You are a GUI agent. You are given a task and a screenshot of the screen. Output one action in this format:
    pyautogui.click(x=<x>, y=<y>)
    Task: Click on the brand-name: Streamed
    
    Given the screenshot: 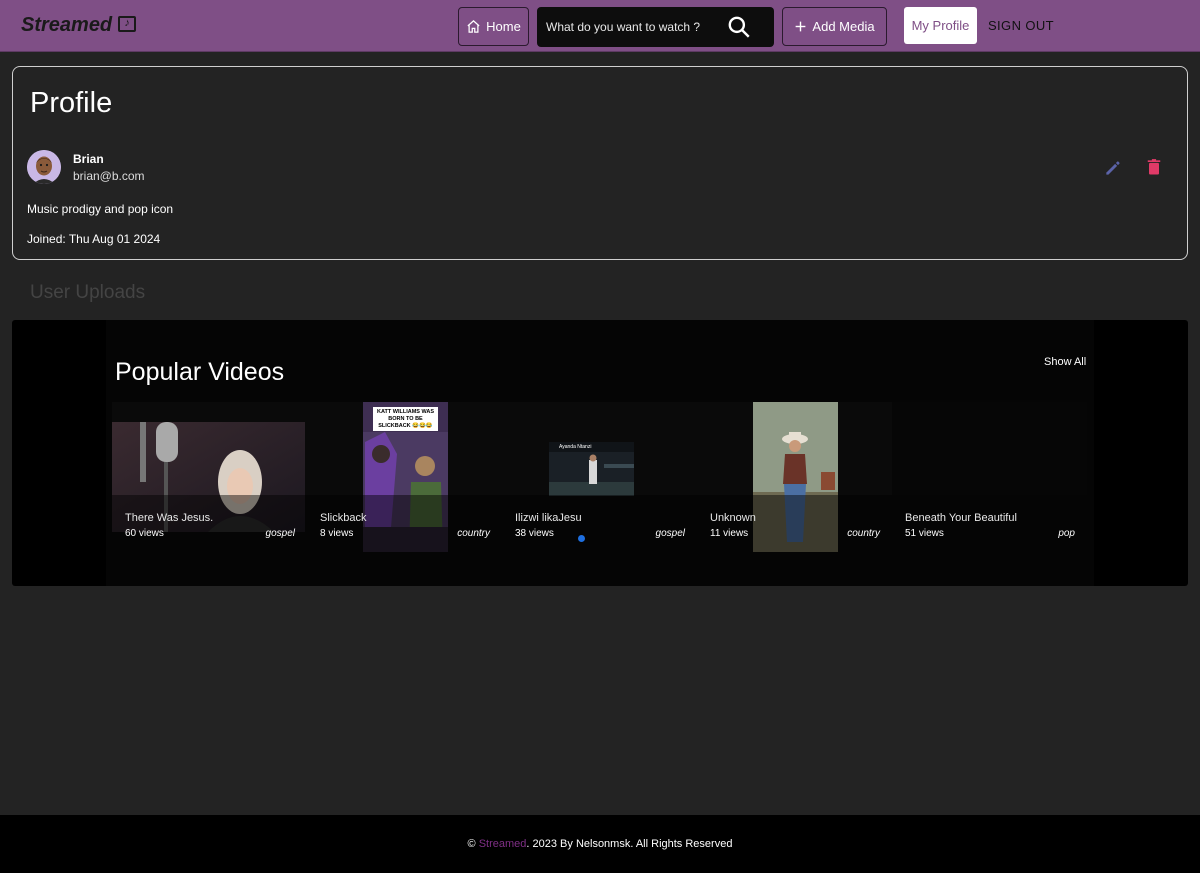 What is the action you would take?
    pyautogui.click(x=67, y=25)
    